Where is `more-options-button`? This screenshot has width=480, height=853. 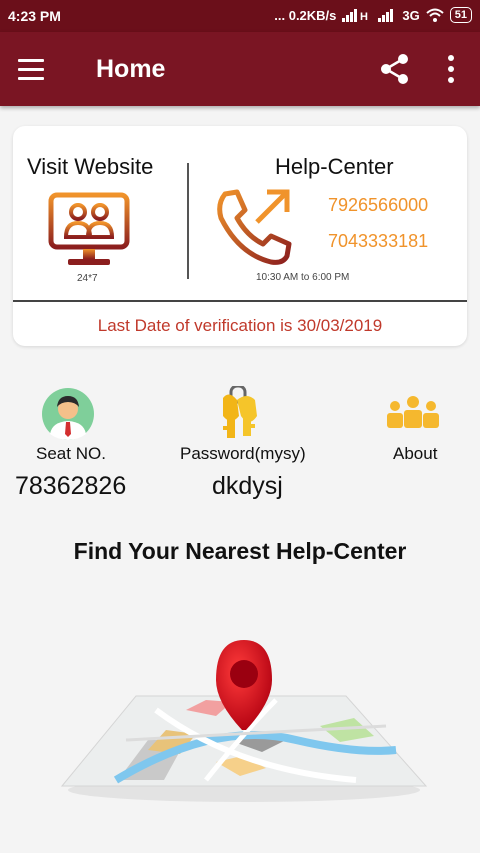 more-options-button is located at coordinates (451, 69).